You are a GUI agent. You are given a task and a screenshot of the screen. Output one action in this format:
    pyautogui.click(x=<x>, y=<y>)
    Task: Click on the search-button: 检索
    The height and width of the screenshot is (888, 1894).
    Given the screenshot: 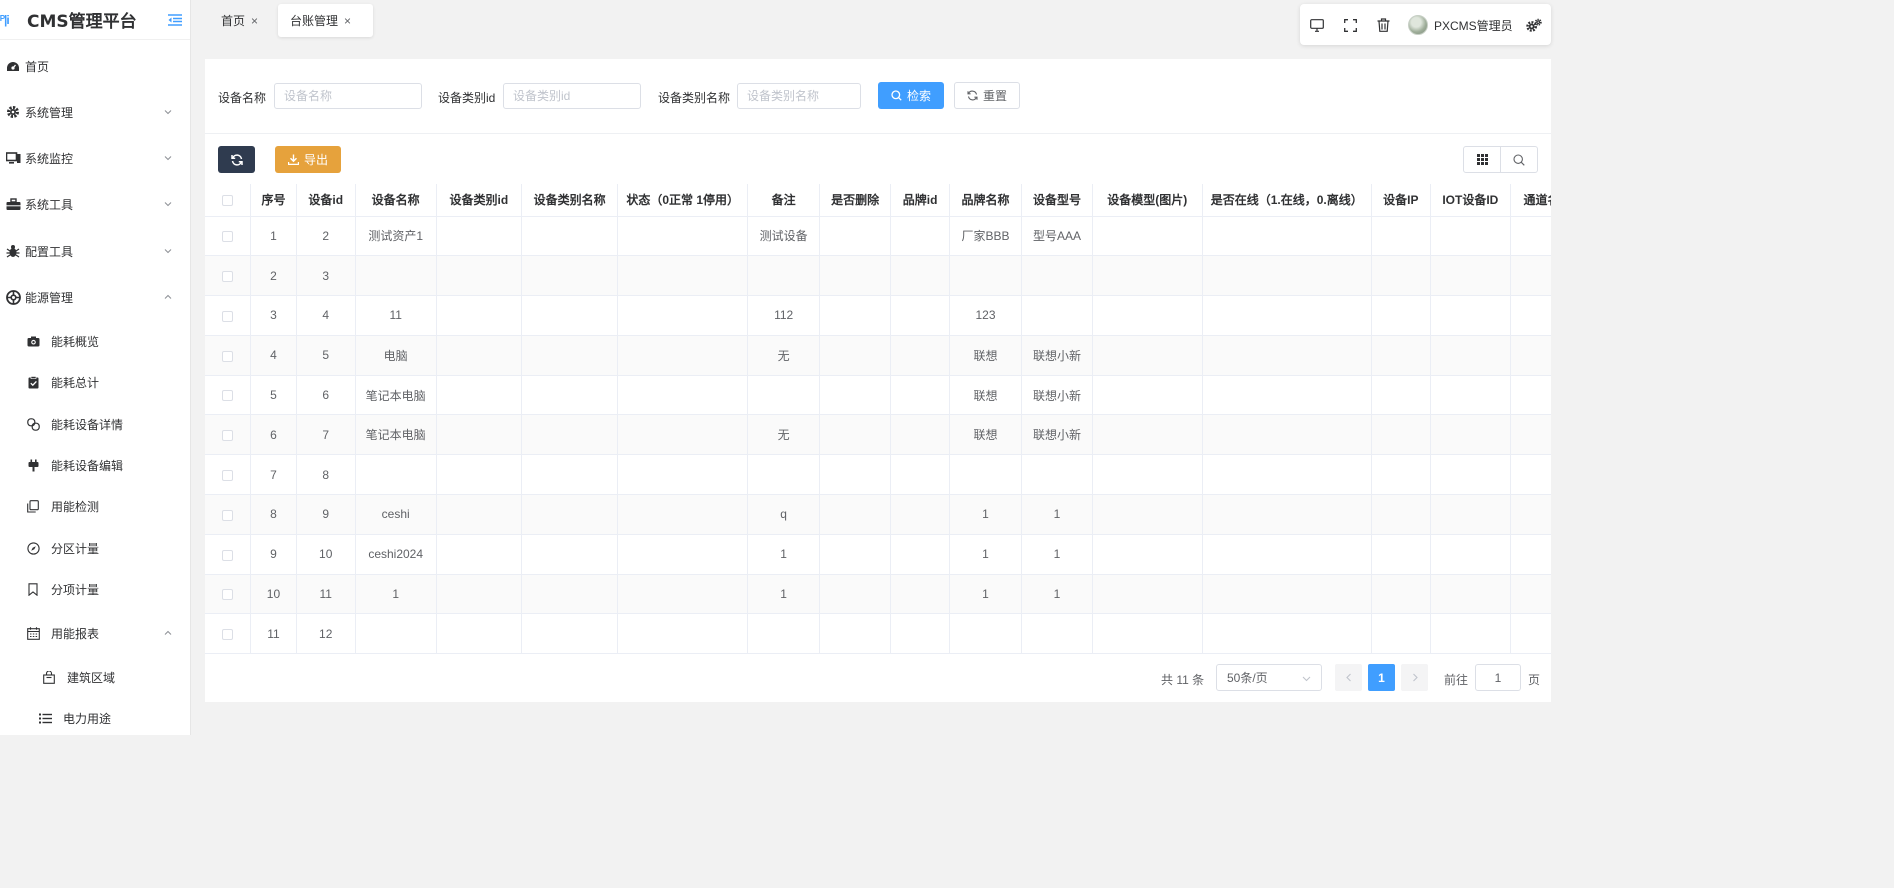 What is the action you would take?
    pyautogui.click(x=911, y=95)
    